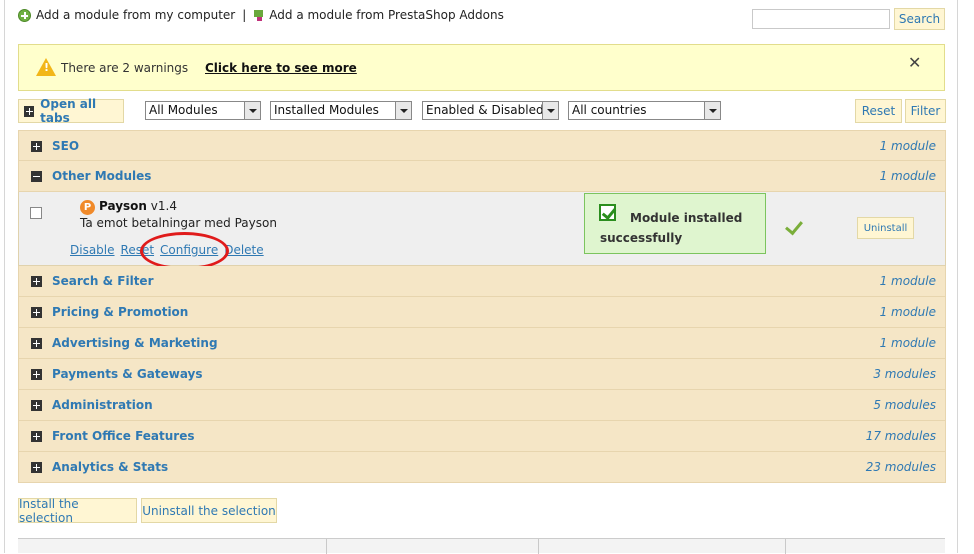  I want to click on warning-icon: !, so click(46, 67).